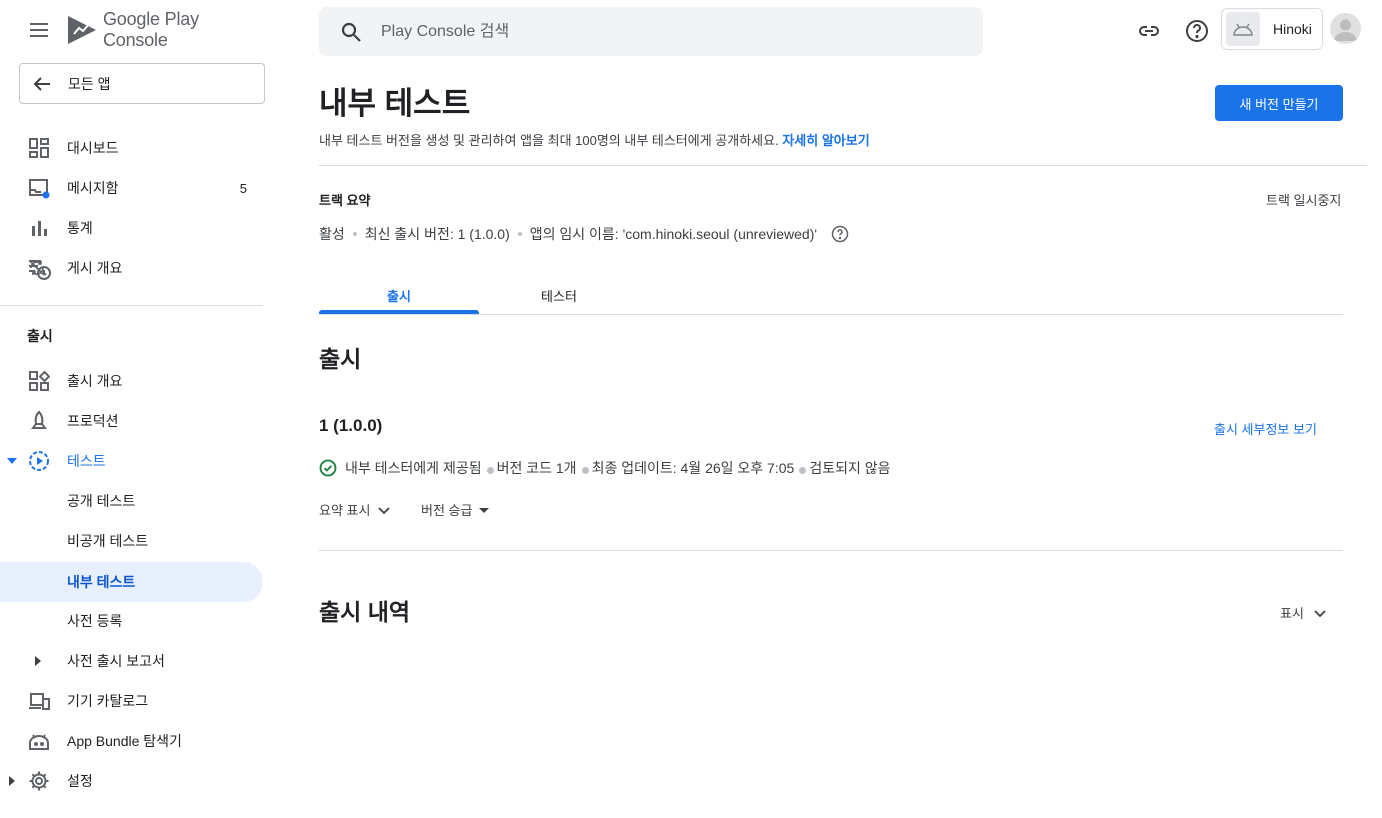 The image size is (1382, 818). What do you see at coordinates (181, 19) in the screenshot?
I see `logo-play: Play` at bounding box center [181, 19].